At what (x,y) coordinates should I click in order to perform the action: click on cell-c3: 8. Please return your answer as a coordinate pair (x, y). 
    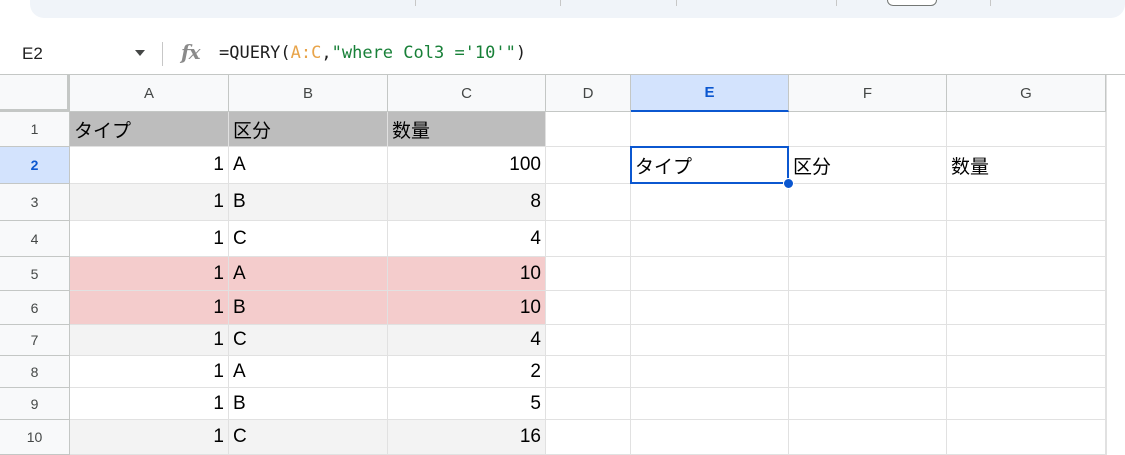
    Looking at the image, I should click on (467, 202).